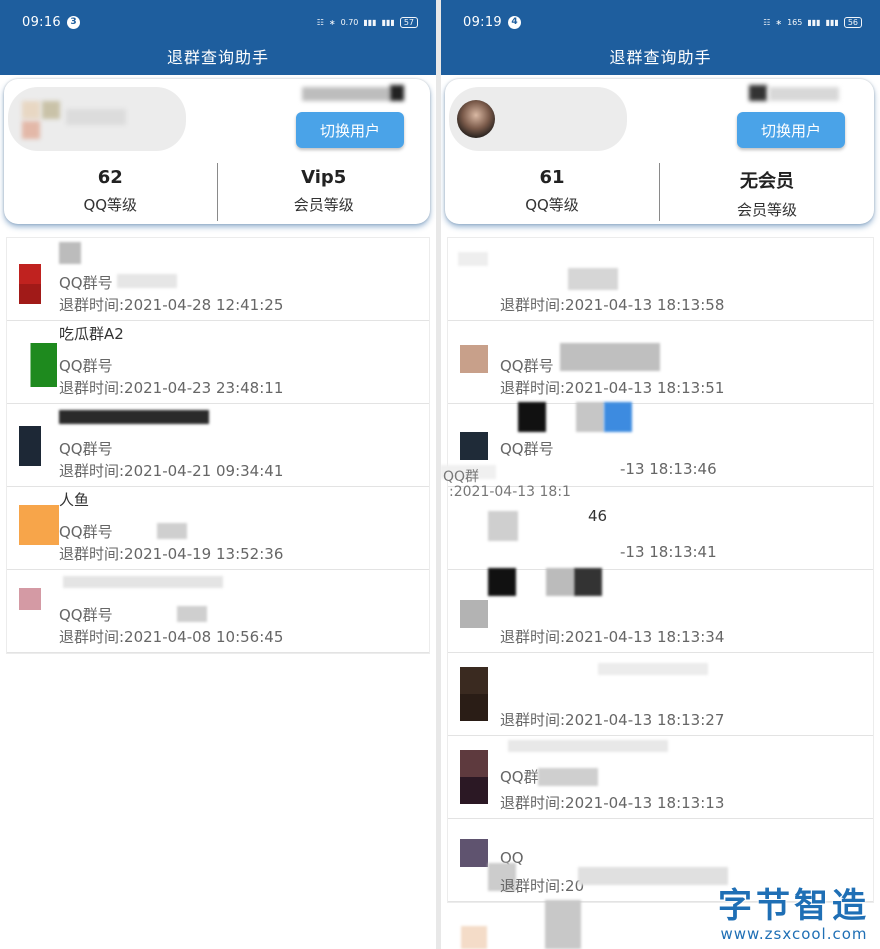  What do you see at coordinates (218, 528) in the screenshot?
I see `list-item: 人鱼 QQ群号 退群时间:2021-04-19 13:52:36` at bounding box center [218, 528].